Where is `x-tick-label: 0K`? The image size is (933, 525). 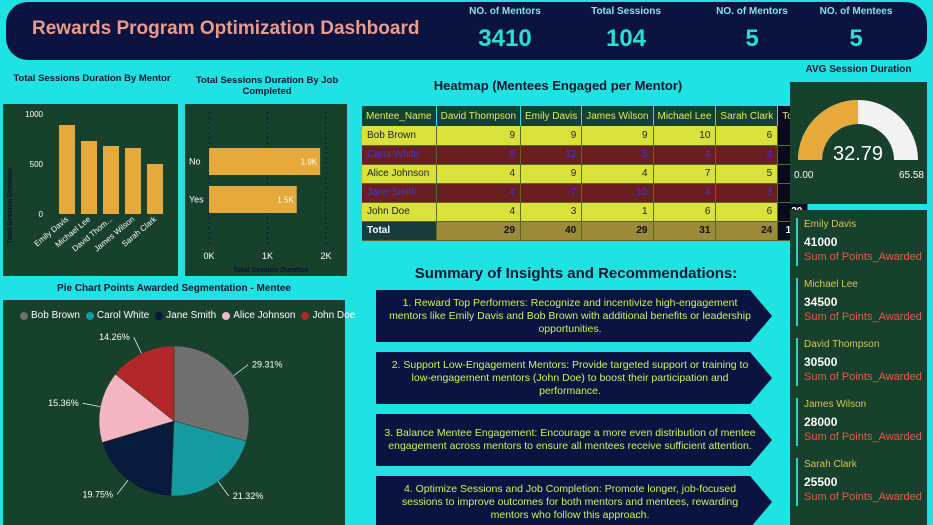
x-tick-label: 0K is located at coordinates (208, 256).